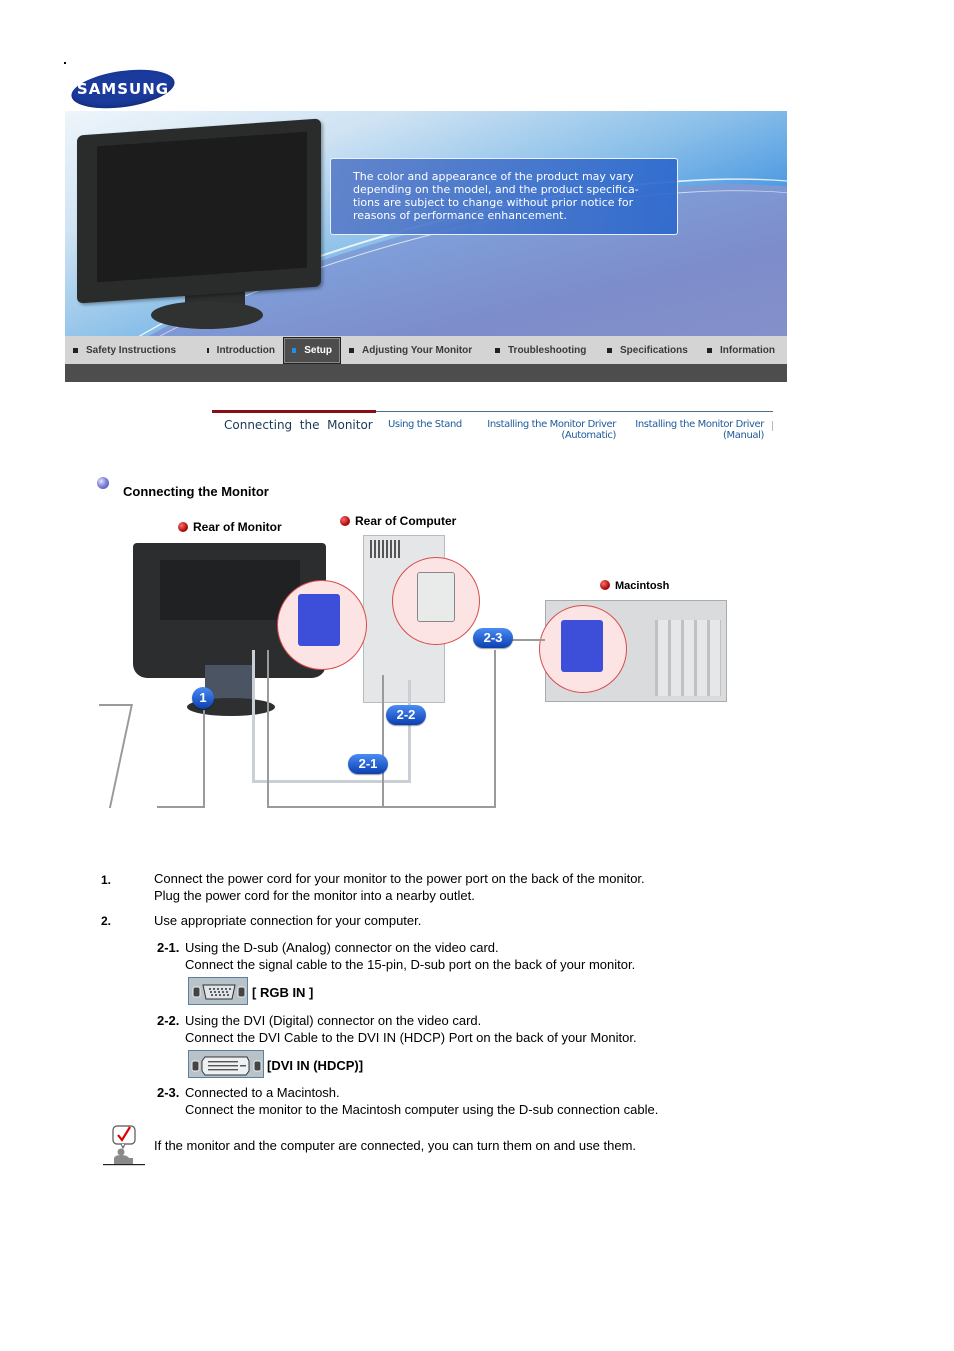  Describe the element at coordinates (649, 350) in the screenshot. I see `nav-specifications: Specifications` at that location.